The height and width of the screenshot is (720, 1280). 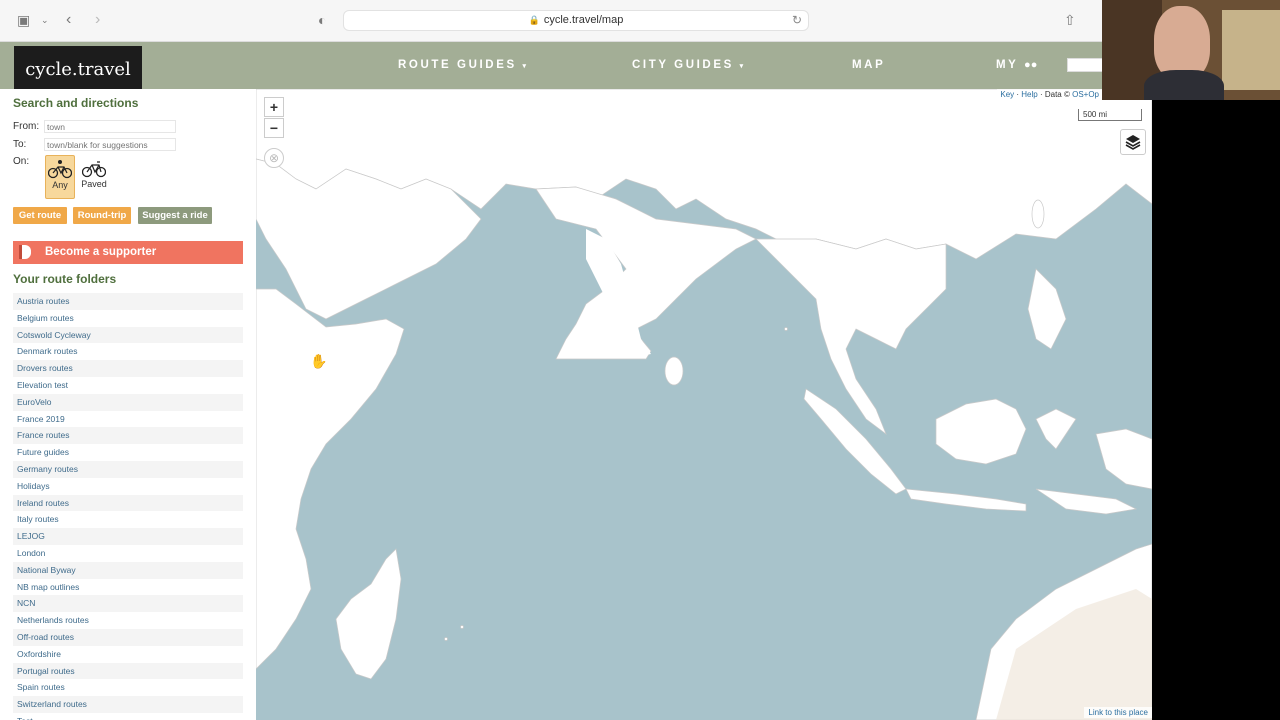 What do you see at coordinates (128, 469) in the screenshot?
I see `route-folder-item: Germany routes` at bounding box center [128, 469].